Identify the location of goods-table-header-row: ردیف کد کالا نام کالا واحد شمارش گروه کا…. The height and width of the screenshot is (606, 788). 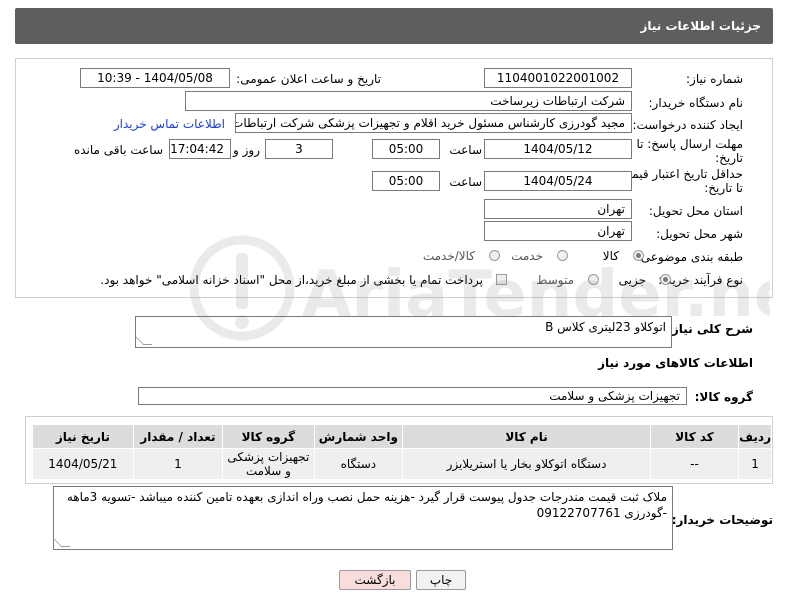
(402, 436).